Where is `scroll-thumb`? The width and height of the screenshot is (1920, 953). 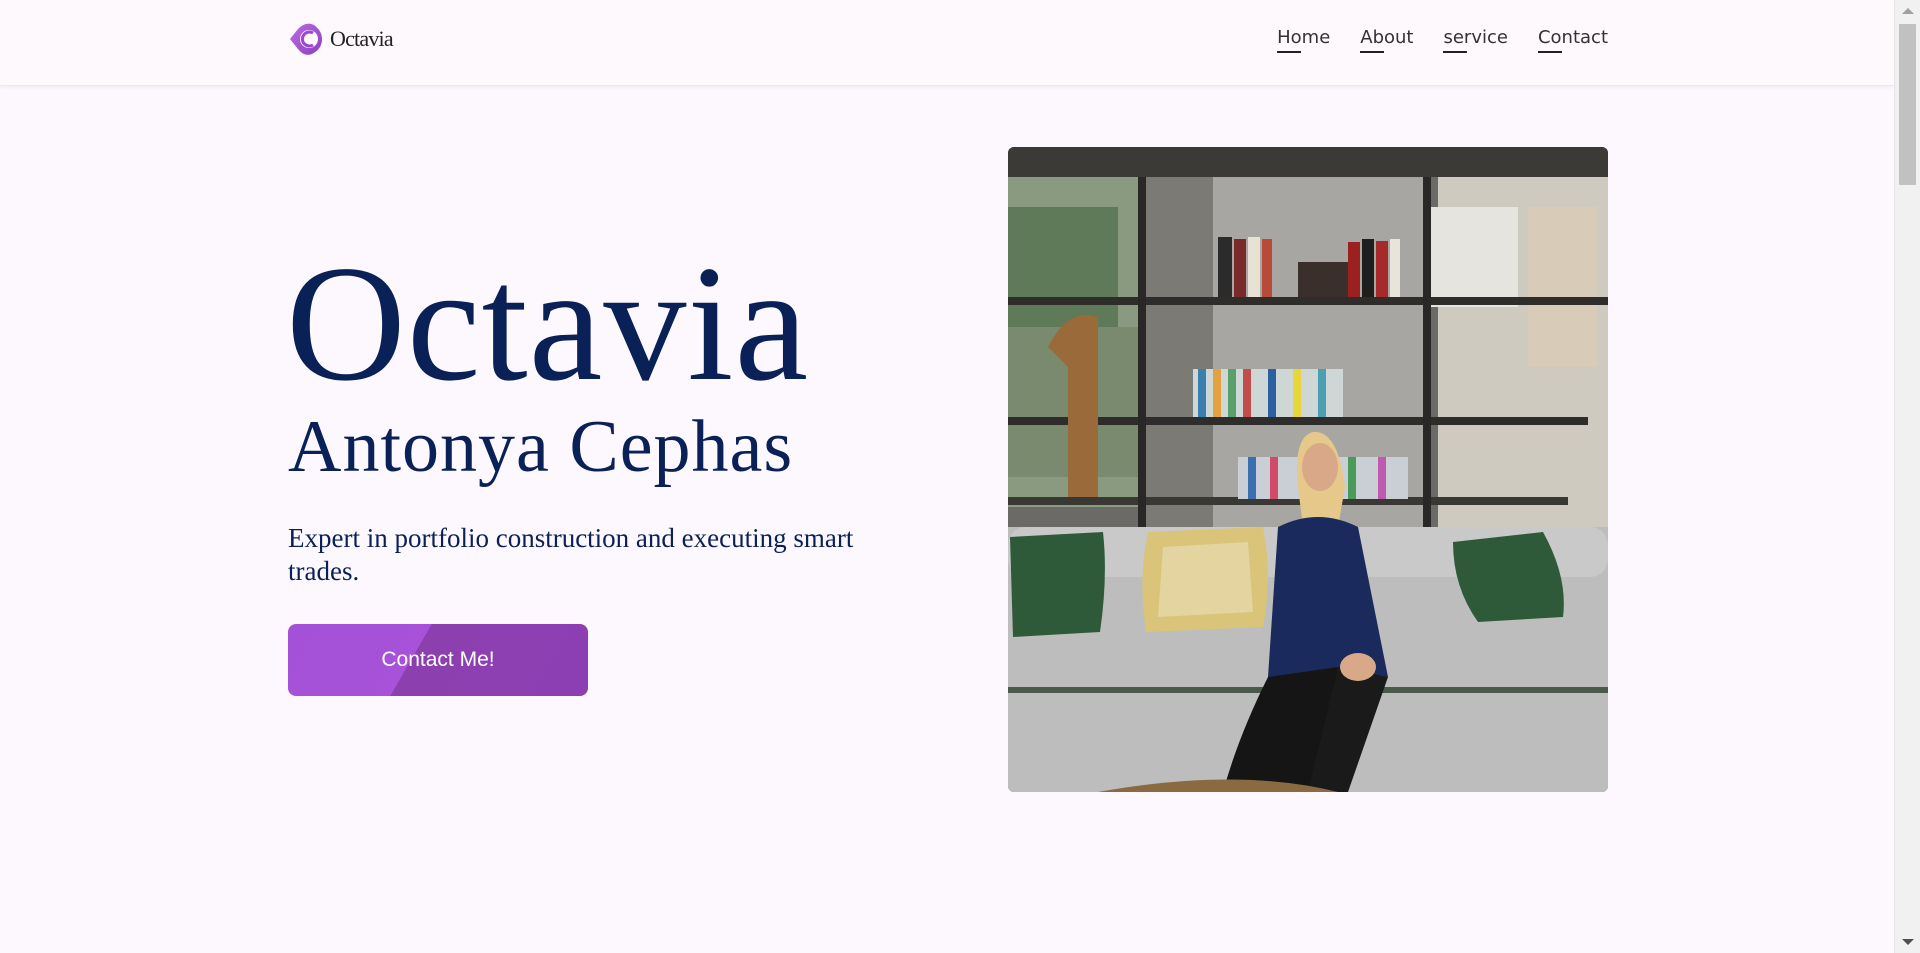
scroll-thumb is located at coordinates (1907, 104).